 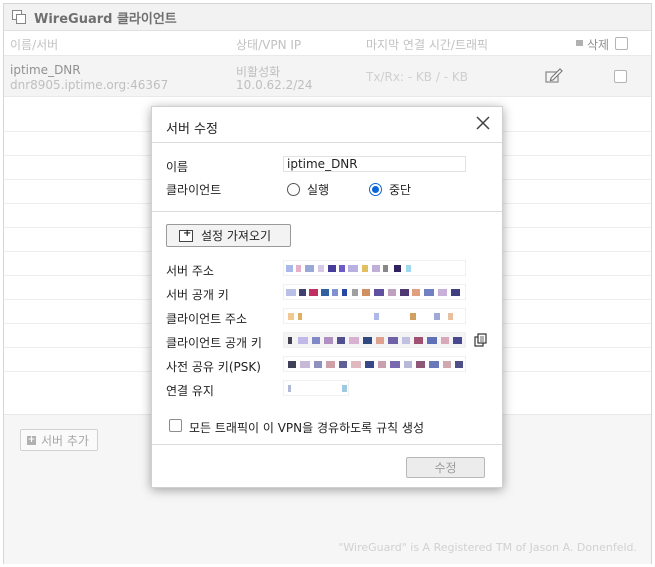 I want to click on name-label: 이름, so click(x=177, y=167).